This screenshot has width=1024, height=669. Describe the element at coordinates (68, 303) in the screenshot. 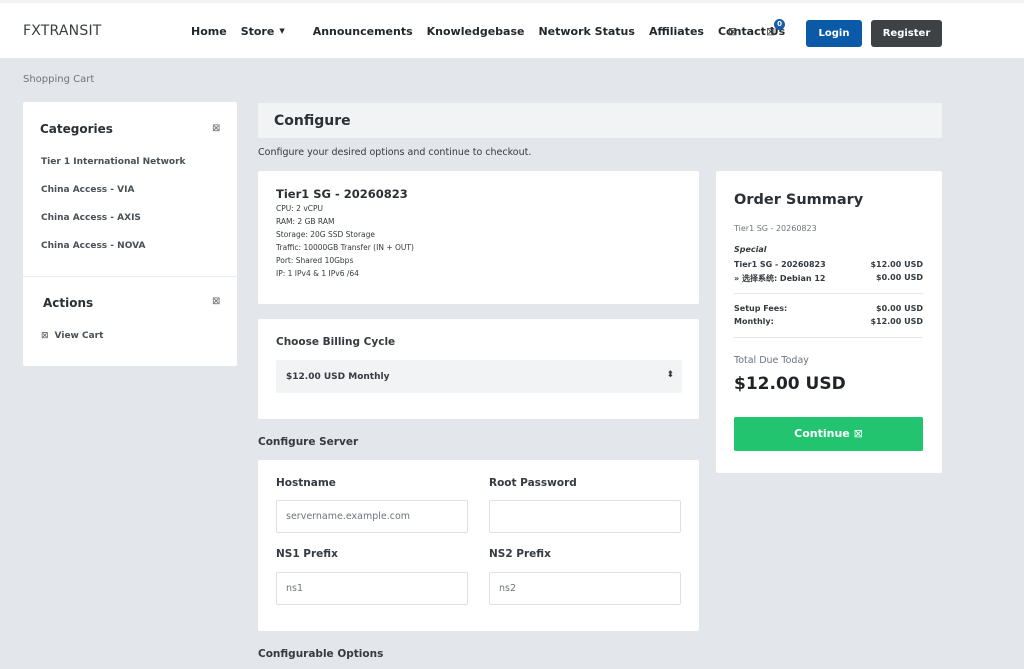

I see `actions-title: Actions` at that location.